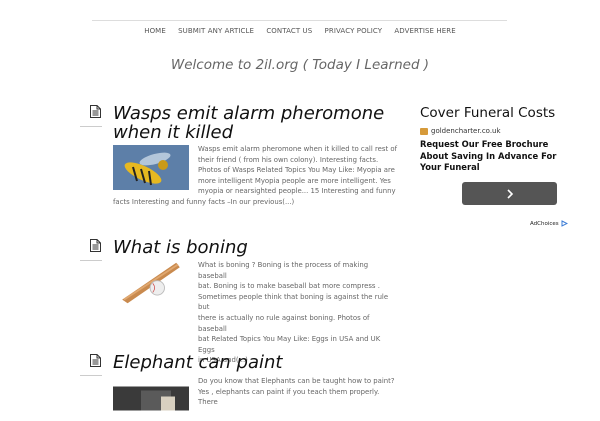  Describe the element at coordinates (216, 31) in the screenshot. I see `nav-submit-article: SUBMIT ANY ARTICLE` at that location.